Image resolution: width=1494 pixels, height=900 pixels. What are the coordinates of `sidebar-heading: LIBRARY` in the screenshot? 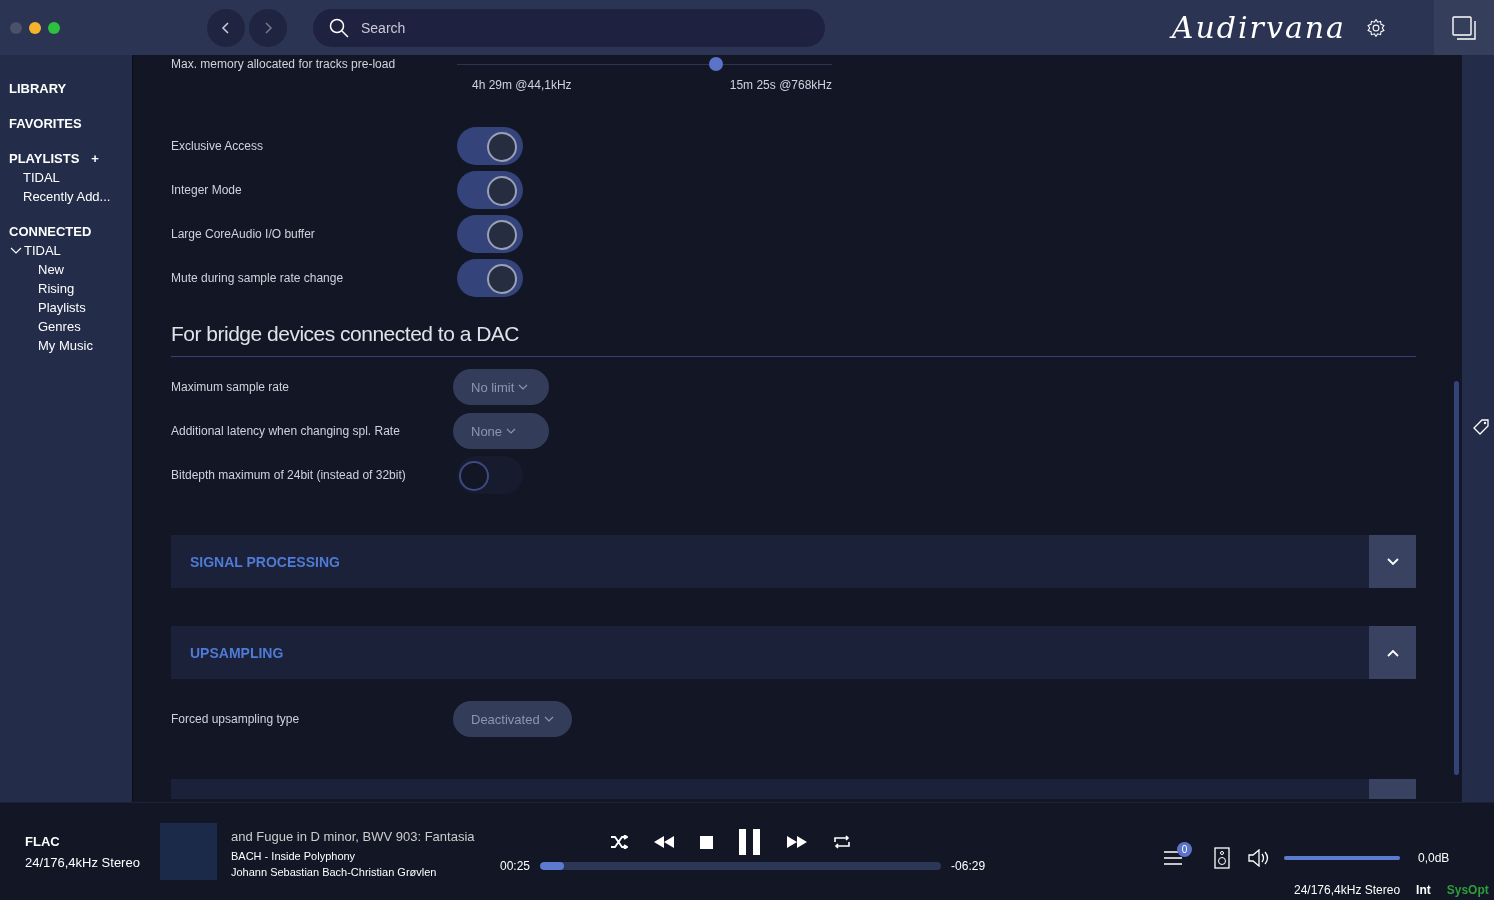 It's located at (38, 88).